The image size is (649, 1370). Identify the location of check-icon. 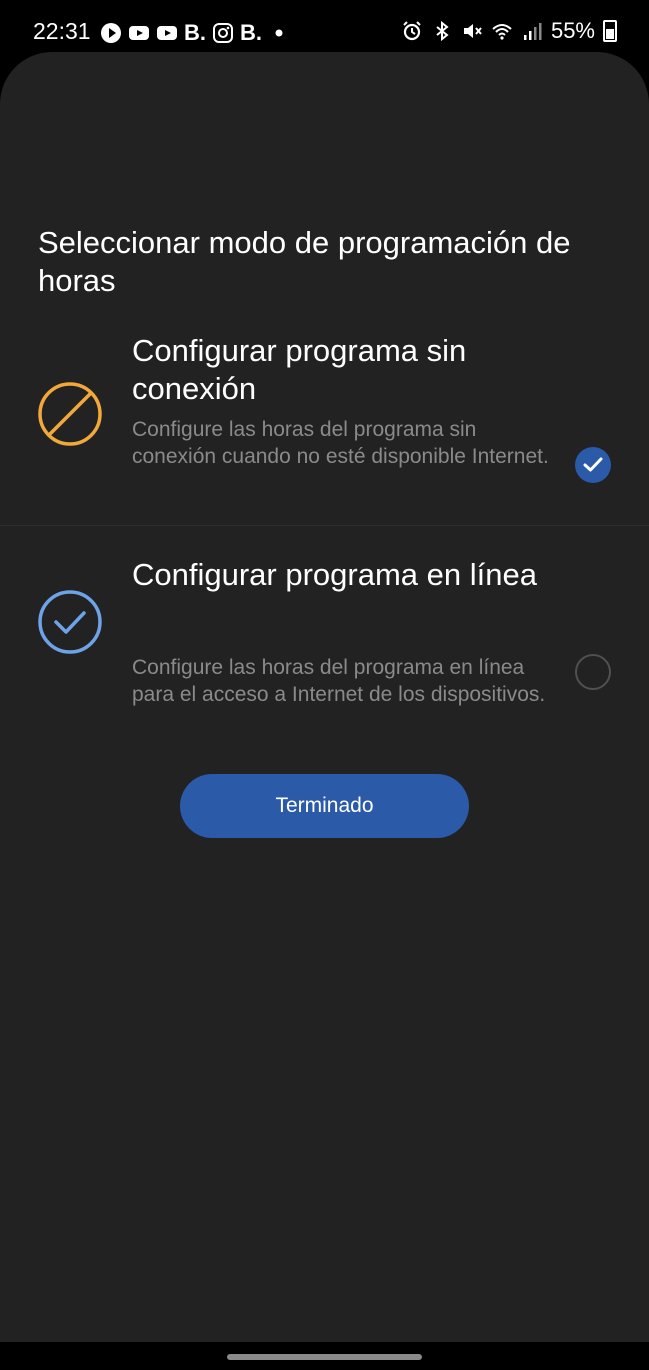
(593, 464).